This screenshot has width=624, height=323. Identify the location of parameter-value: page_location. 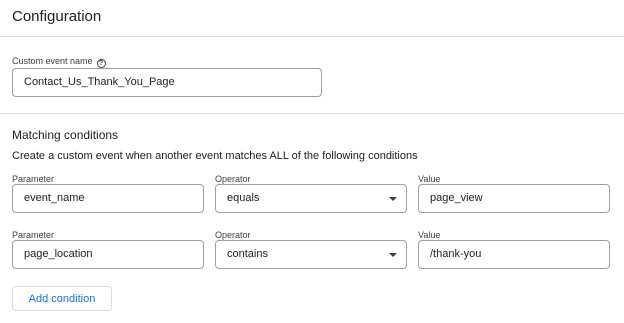
(58, 254).